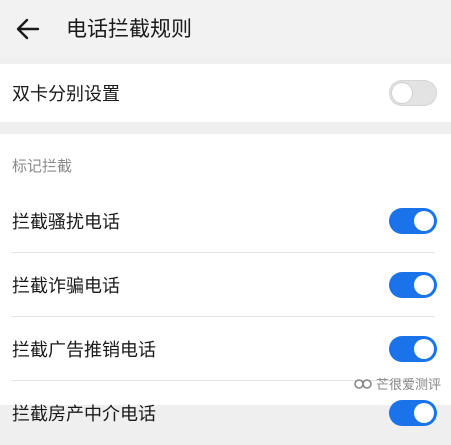  Describe the element at coordinates (66, 286) in the screenshot. I see `block-fraud-label: 拦截诈骗电话` at that location.